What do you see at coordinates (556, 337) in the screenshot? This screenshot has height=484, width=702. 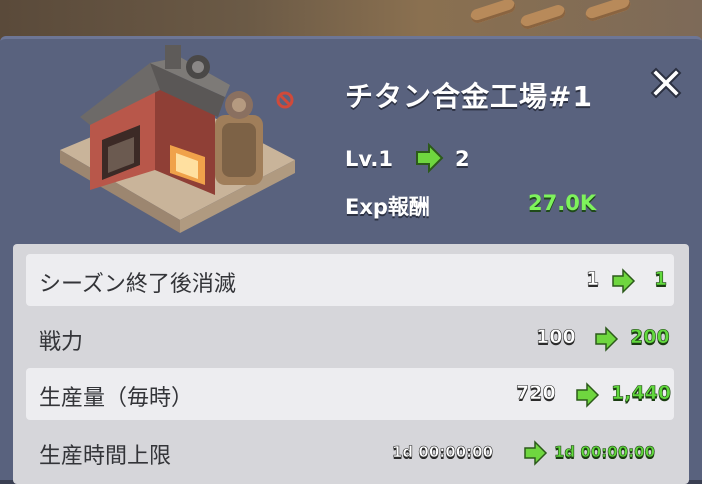 I see `stat-from: 100` at bounding box center [556, 337].